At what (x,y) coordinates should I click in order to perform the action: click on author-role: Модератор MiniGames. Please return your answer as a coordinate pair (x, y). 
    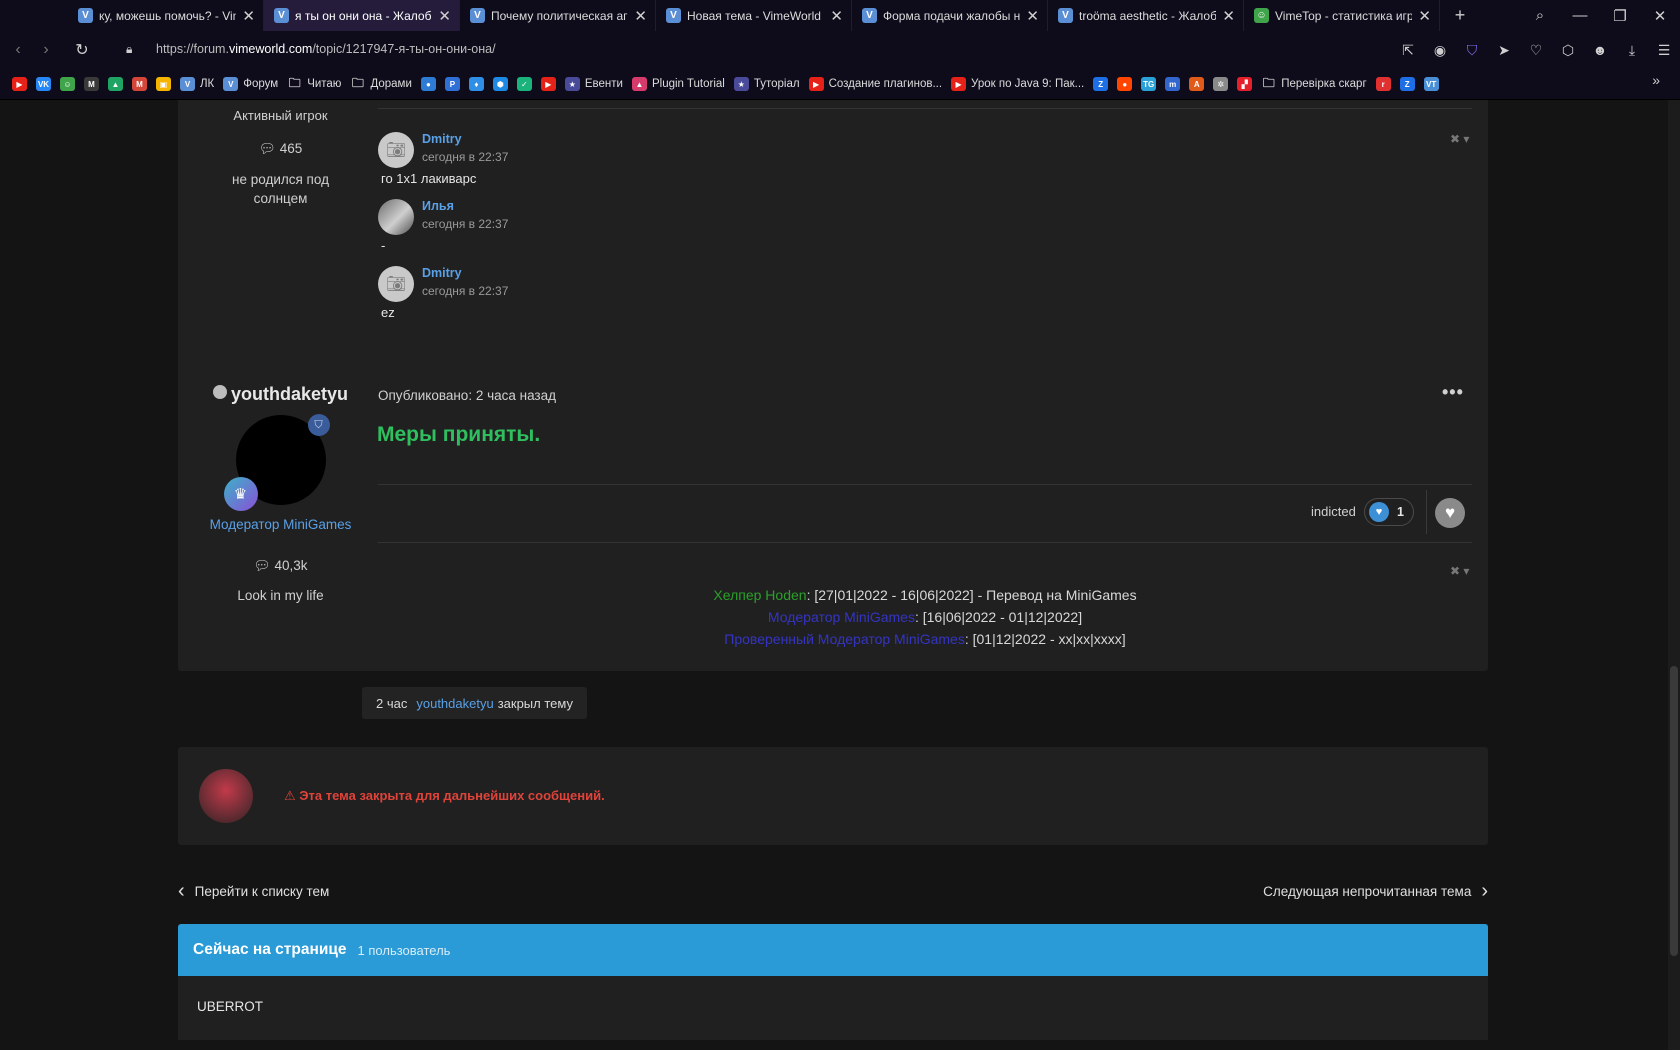
    Looking at the image, I should click on (280, 524).